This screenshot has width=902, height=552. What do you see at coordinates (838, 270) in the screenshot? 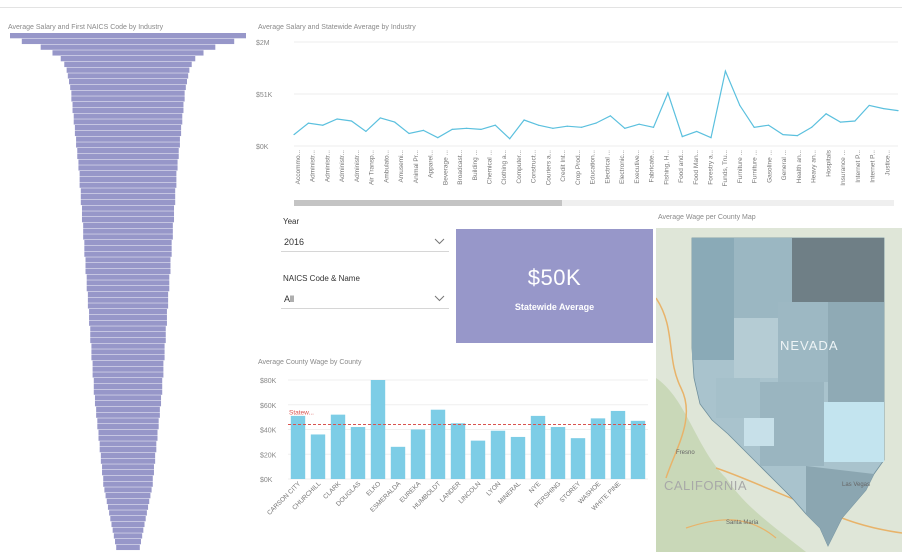
I see `county-elko` at bounding box center [838, 270].